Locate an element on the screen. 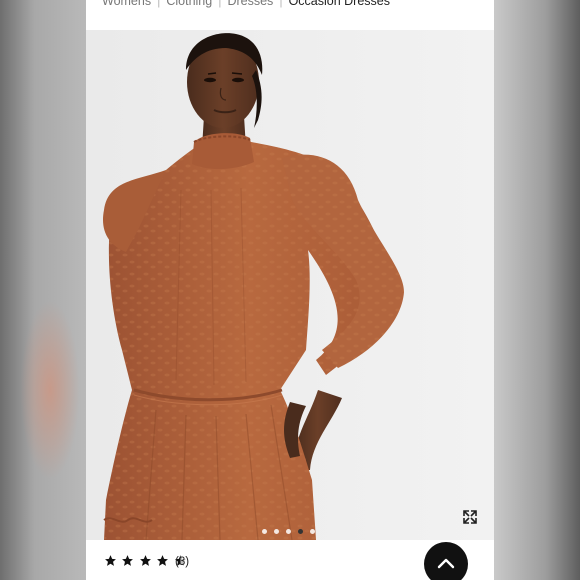 The image size is (580, 580). review-count: (3) is located at coordinates (182, 562).